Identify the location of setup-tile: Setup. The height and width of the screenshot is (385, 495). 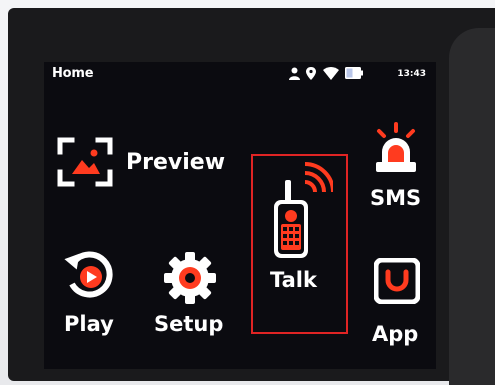
(191, 299).